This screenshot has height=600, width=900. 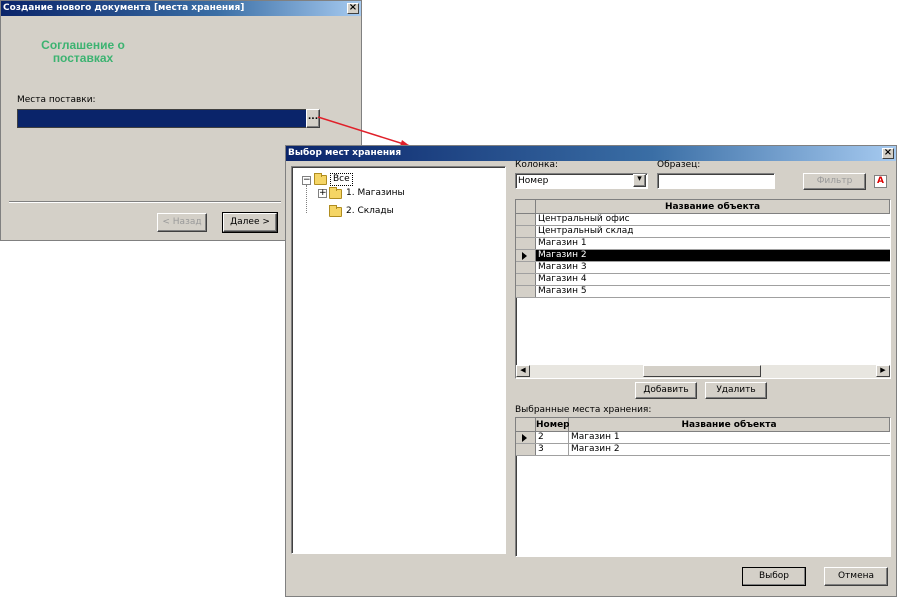 What do you see at coordinates (562, 279) in the screenshot?
I see `object-name-cell: Магазин 4` at bounding box center [562, 279].